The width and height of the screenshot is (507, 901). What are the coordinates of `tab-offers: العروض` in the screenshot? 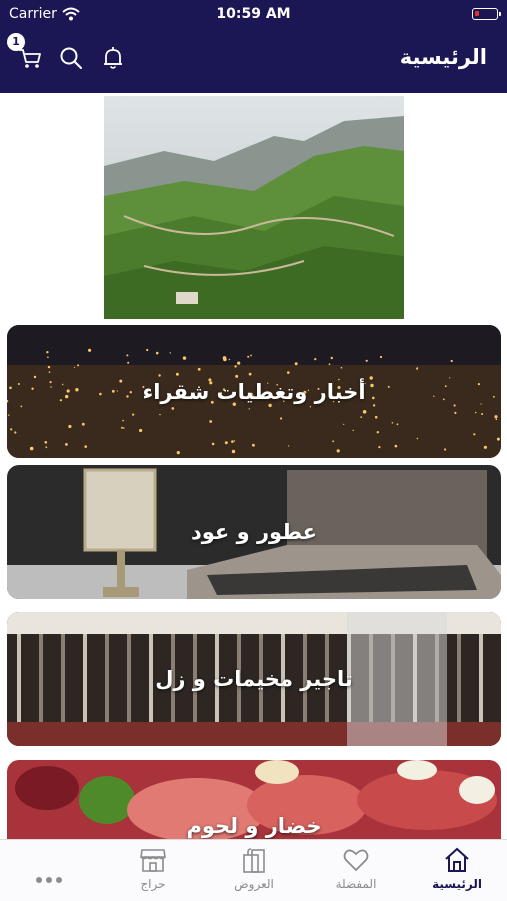 It's located at (254, 870).